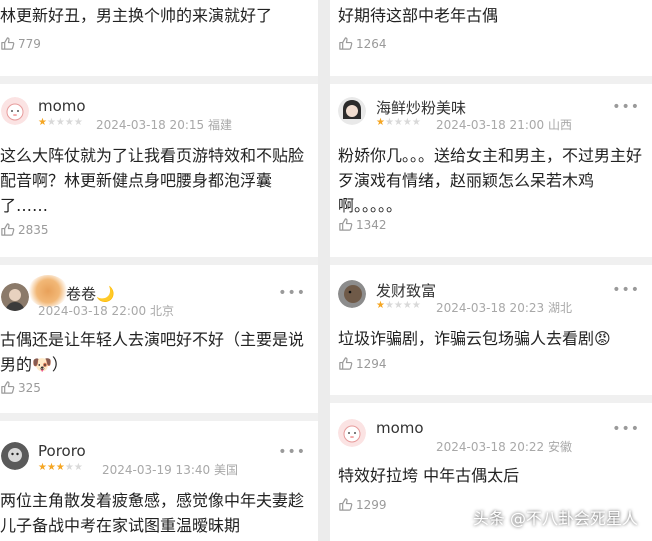 This screenshot has height=541, width=652. I want to click on username: Pororo, so click(62, 451).